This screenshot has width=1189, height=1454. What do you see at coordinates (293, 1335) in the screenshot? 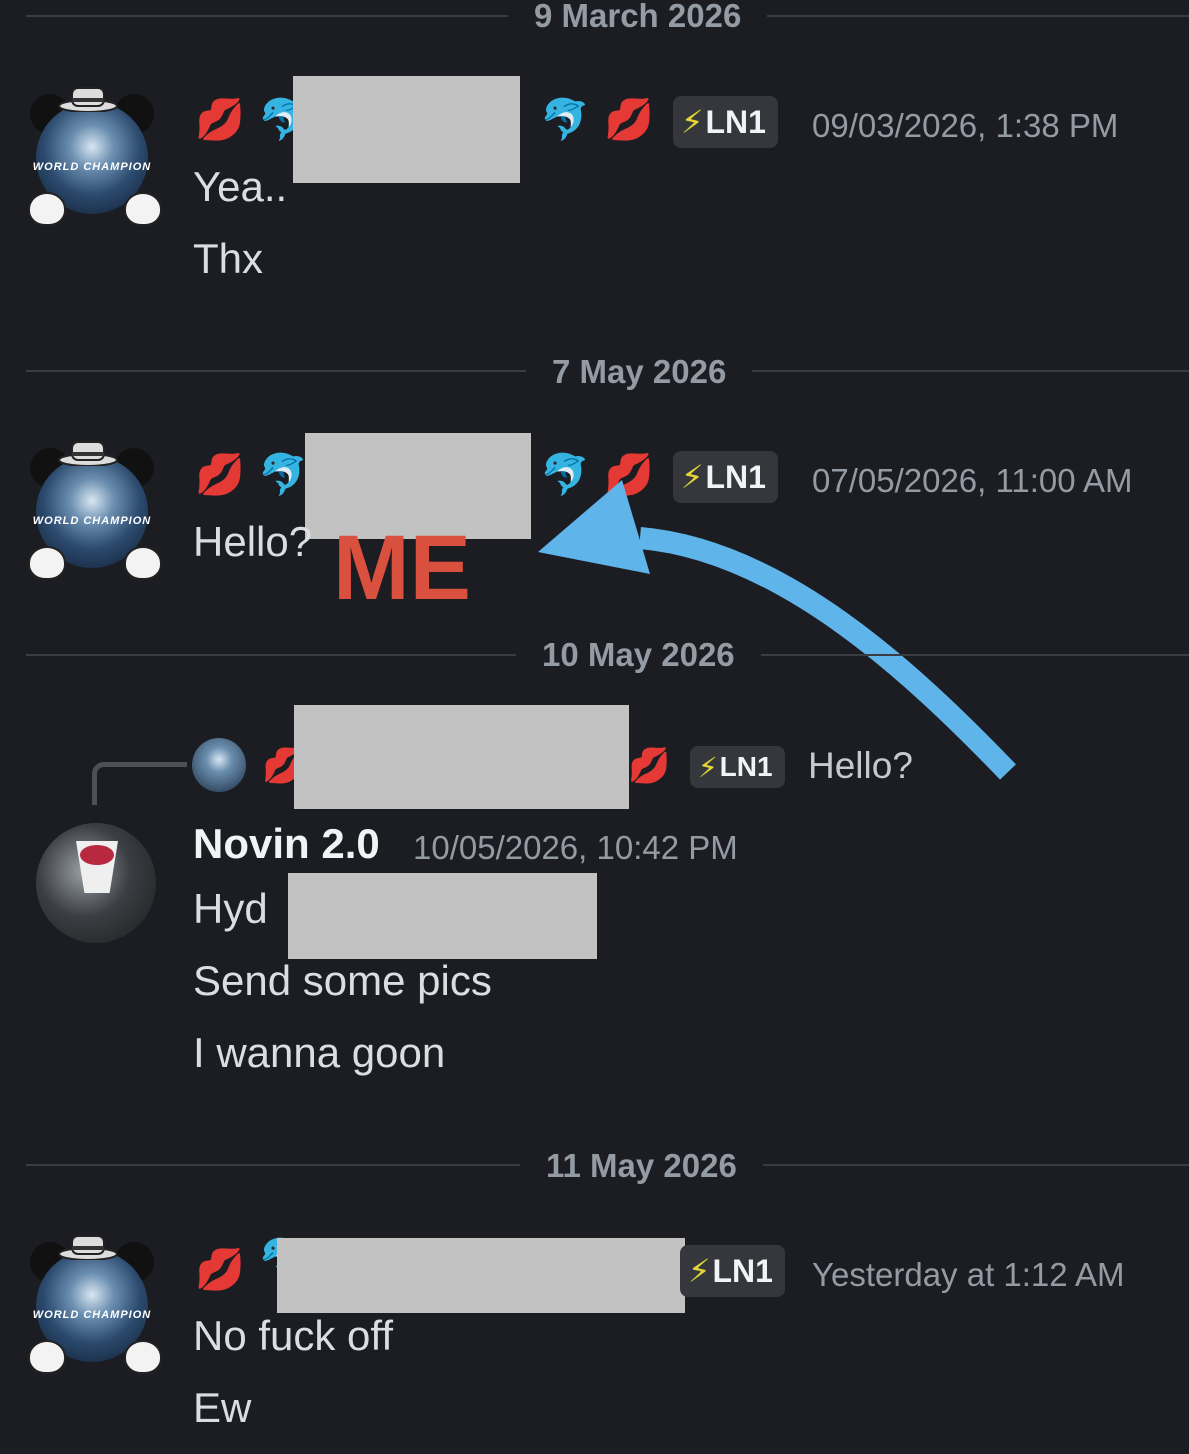
I see `message-line: No fuck off` at bounding box center [293, 1335].